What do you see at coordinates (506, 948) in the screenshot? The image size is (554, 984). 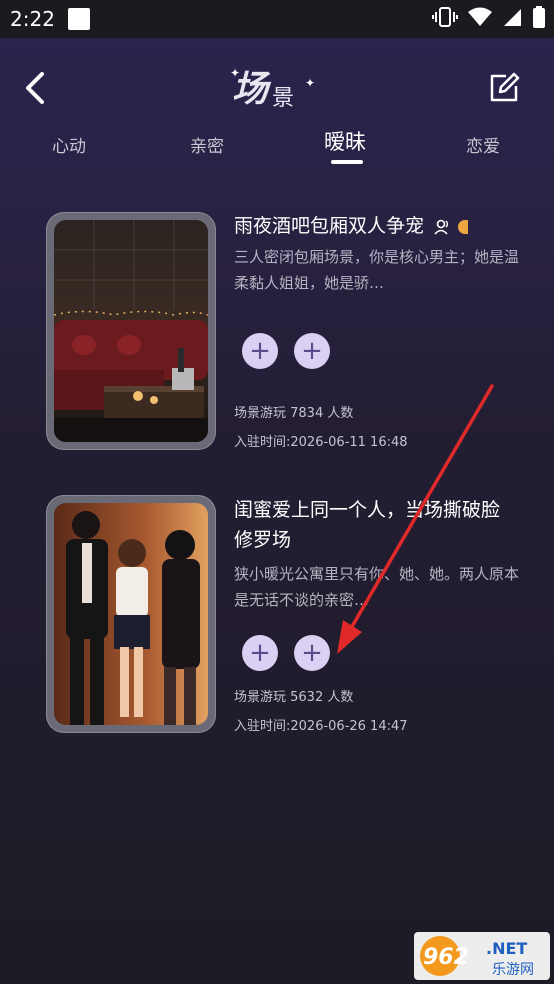 I see `svg-text: .NET` at bounding box center [506, 948].